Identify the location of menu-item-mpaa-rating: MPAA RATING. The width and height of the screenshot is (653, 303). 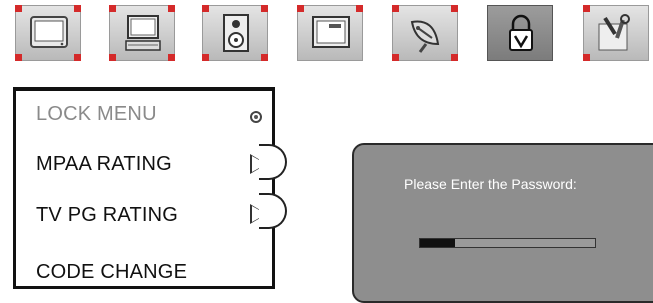
(104, 164).